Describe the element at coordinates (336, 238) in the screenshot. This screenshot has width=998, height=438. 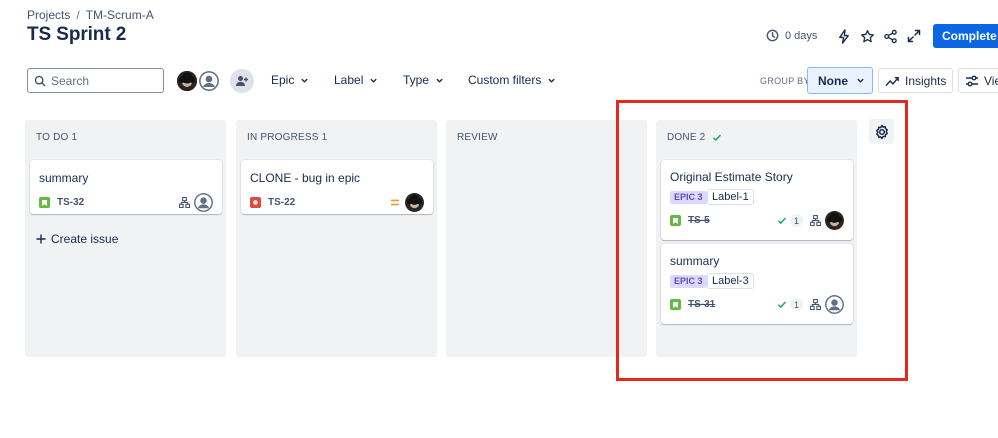
I see `column-in-progress: IN PROGRESS 1 CLONE - bug in epic TS-22` at that location.